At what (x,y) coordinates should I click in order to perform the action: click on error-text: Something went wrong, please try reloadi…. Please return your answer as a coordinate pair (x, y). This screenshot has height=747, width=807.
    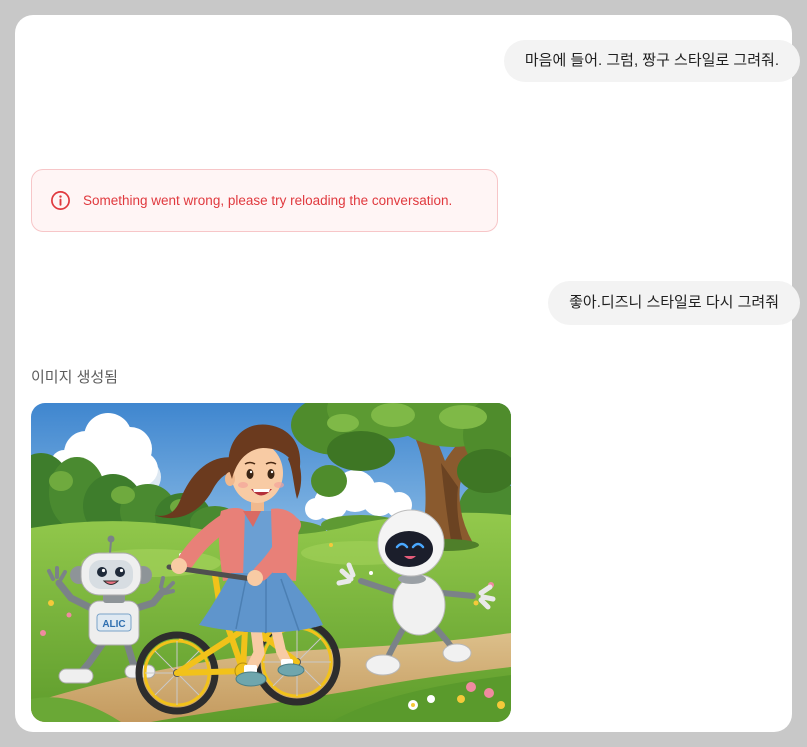
    Looking at the image, I should click on (268, 200).